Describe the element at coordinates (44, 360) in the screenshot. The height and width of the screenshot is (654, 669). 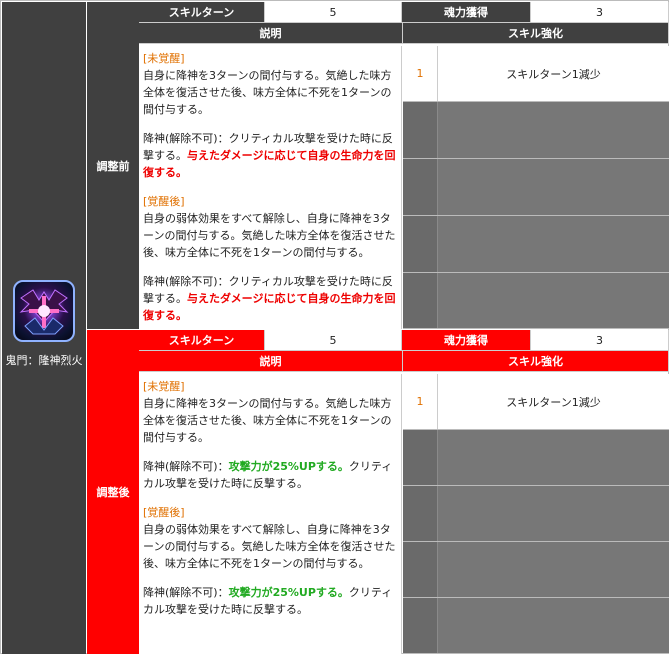
I see `character-name: 鬼門：隆神烈火` at that location.